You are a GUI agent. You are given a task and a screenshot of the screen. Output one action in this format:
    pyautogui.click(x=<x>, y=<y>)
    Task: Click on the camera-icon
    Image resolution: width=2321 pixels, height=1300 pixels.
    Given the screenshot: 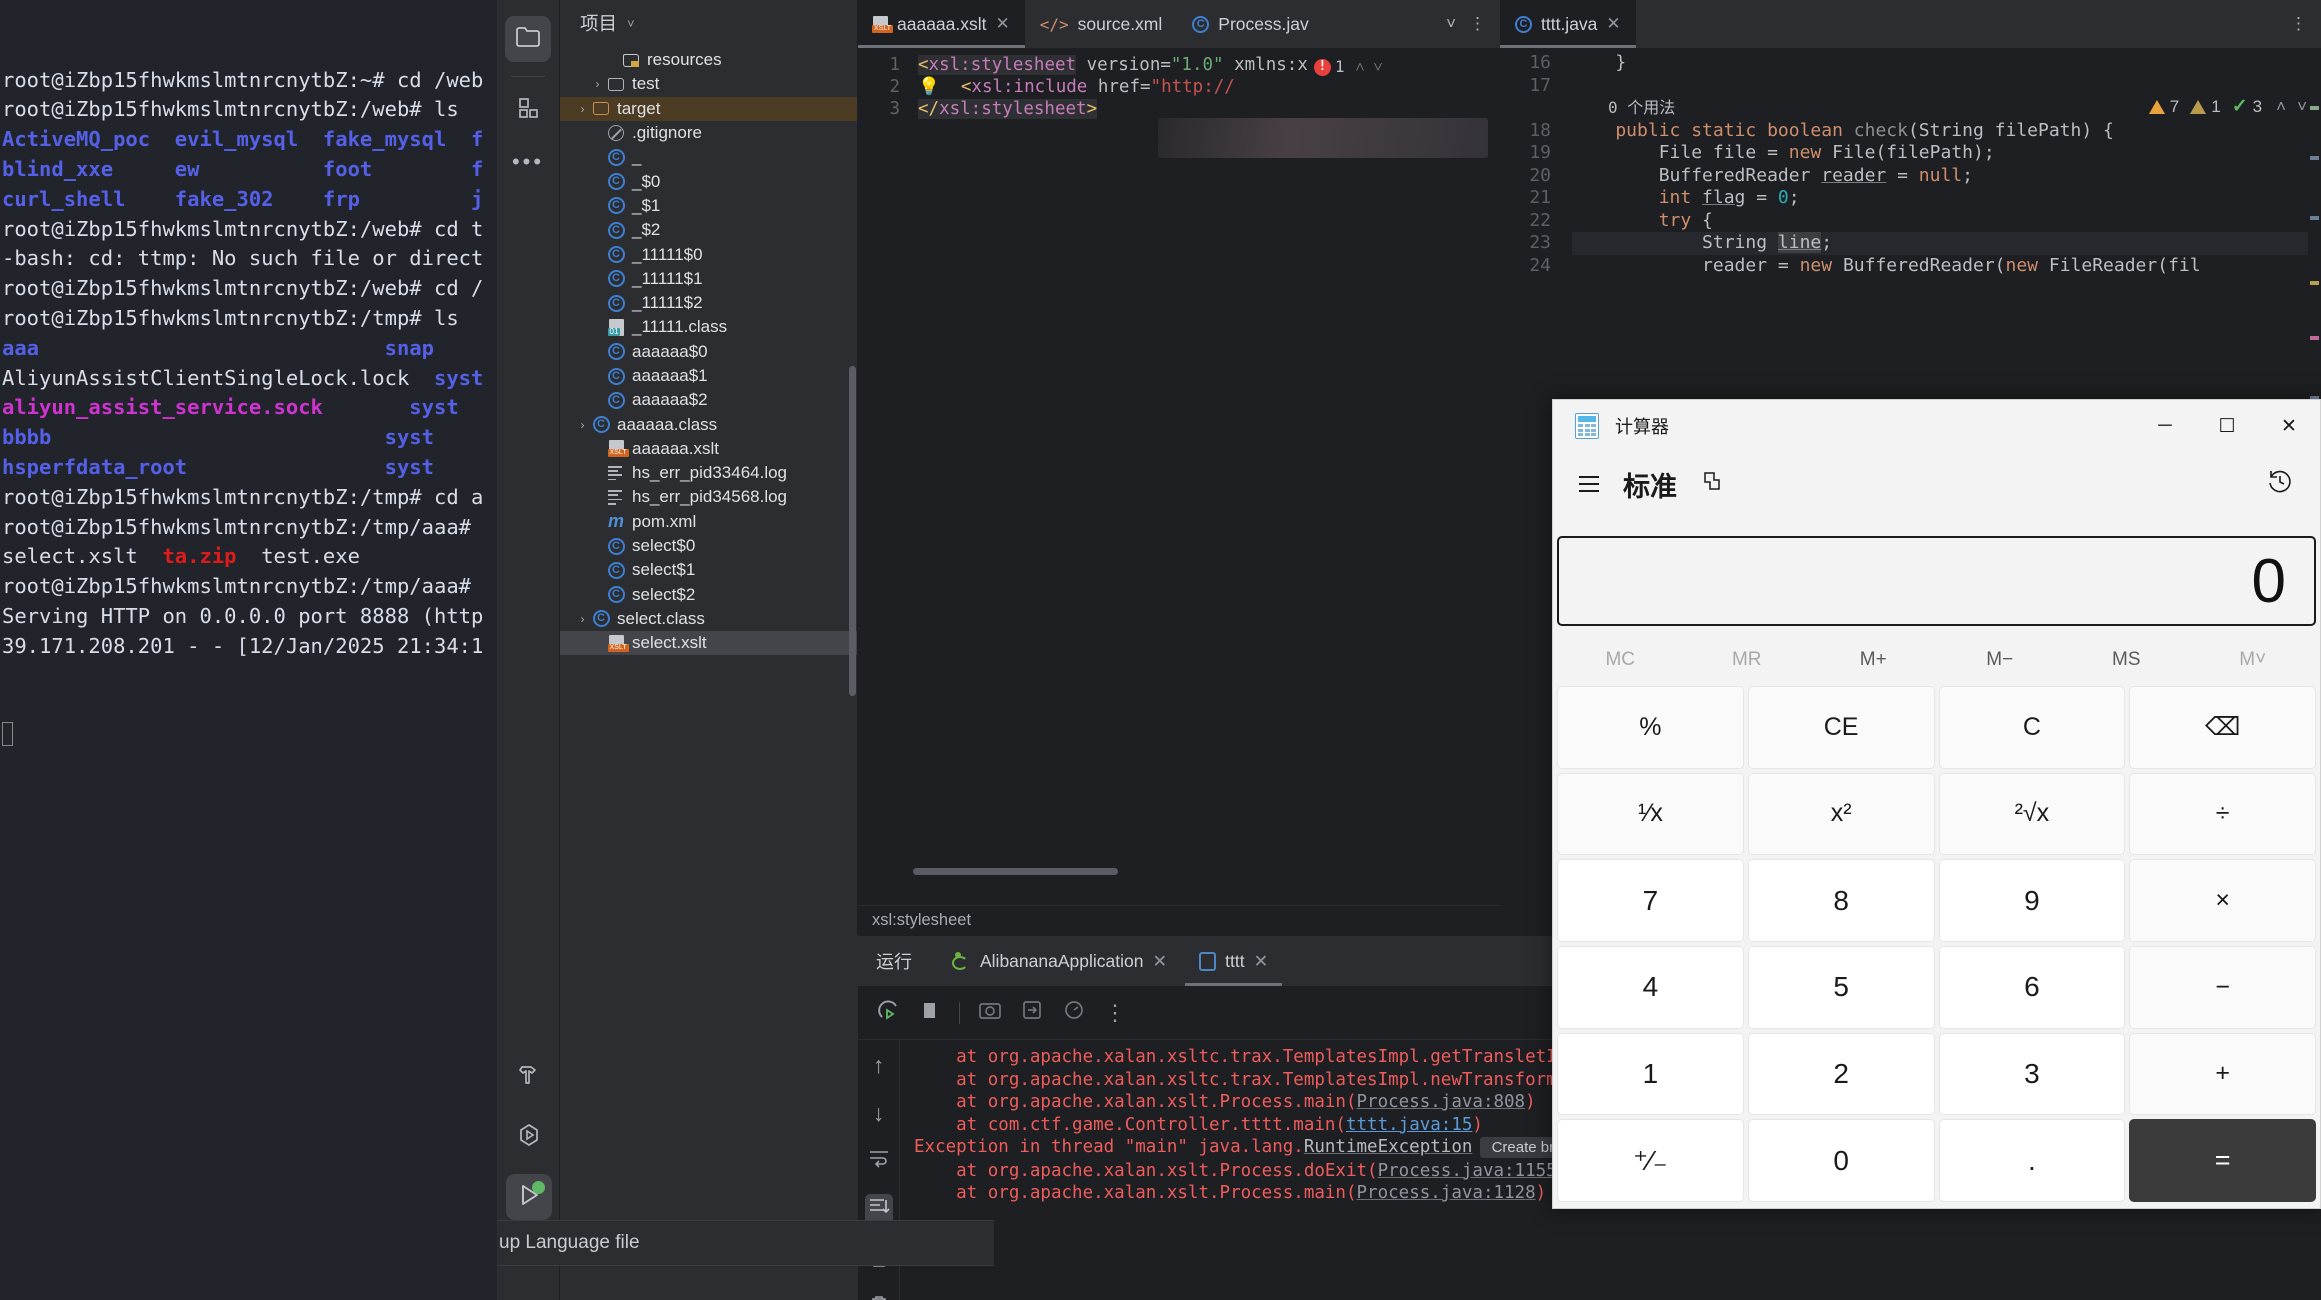 What is the action you would take?
    pyautogui.click(x=990, y=1012)
    